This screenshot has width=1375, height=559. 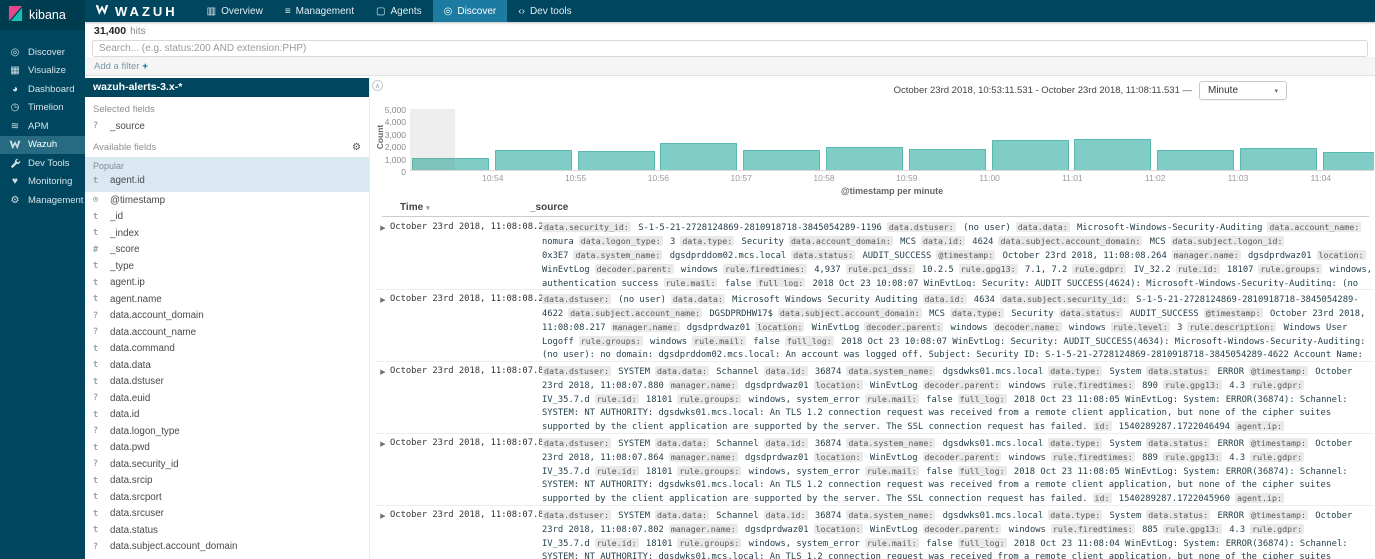 I want to click on field-key-badge: rule.firedtimes:, so click(x=764, y=269).